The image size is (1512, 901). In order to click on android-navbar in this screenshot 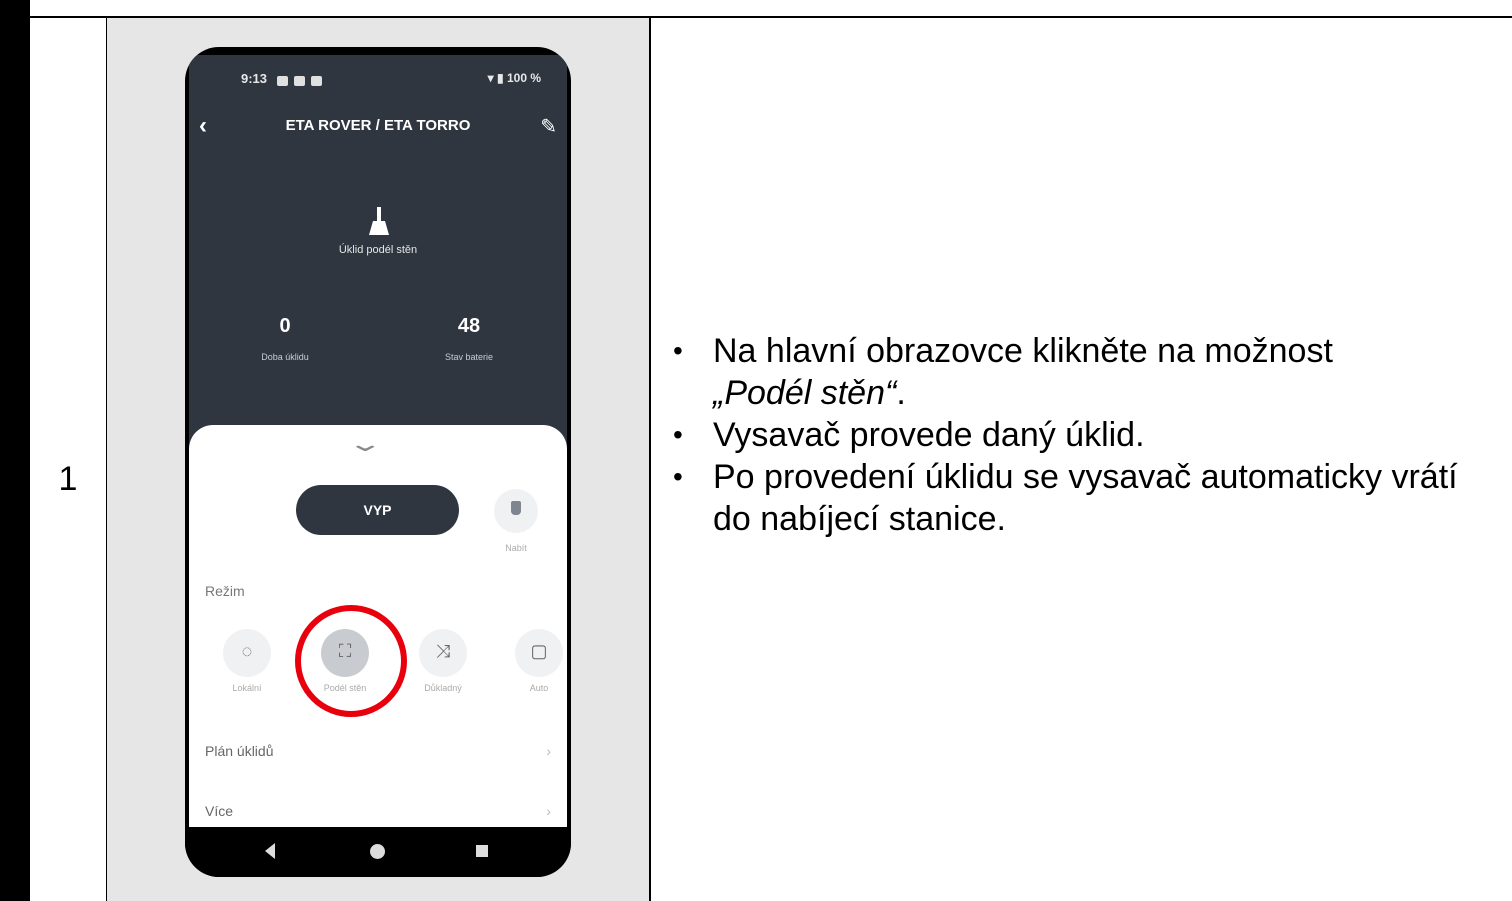, I will do `click(378, 852)`.